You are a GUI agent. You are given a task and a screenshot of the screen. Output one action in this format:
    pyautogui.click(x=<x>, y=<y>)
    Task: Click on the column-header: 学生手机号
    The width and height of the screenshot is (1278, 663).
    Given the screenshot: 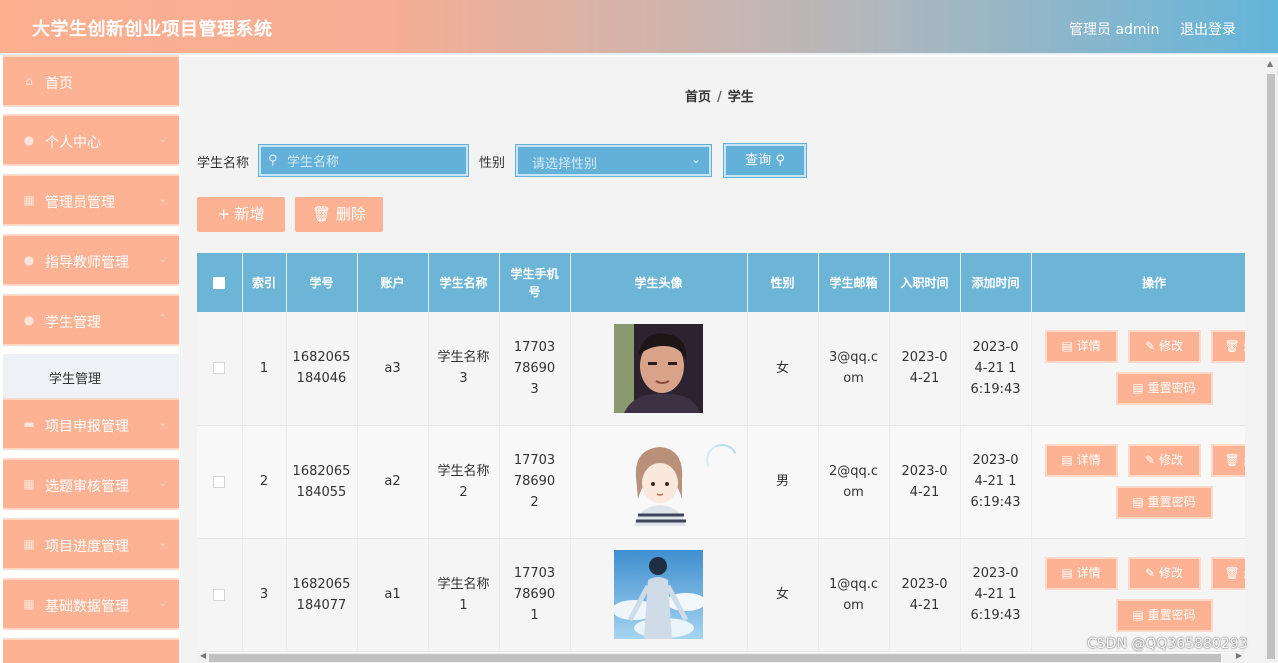 What is the action you would take?
    pyautogui.click(x=535, y=282)
    